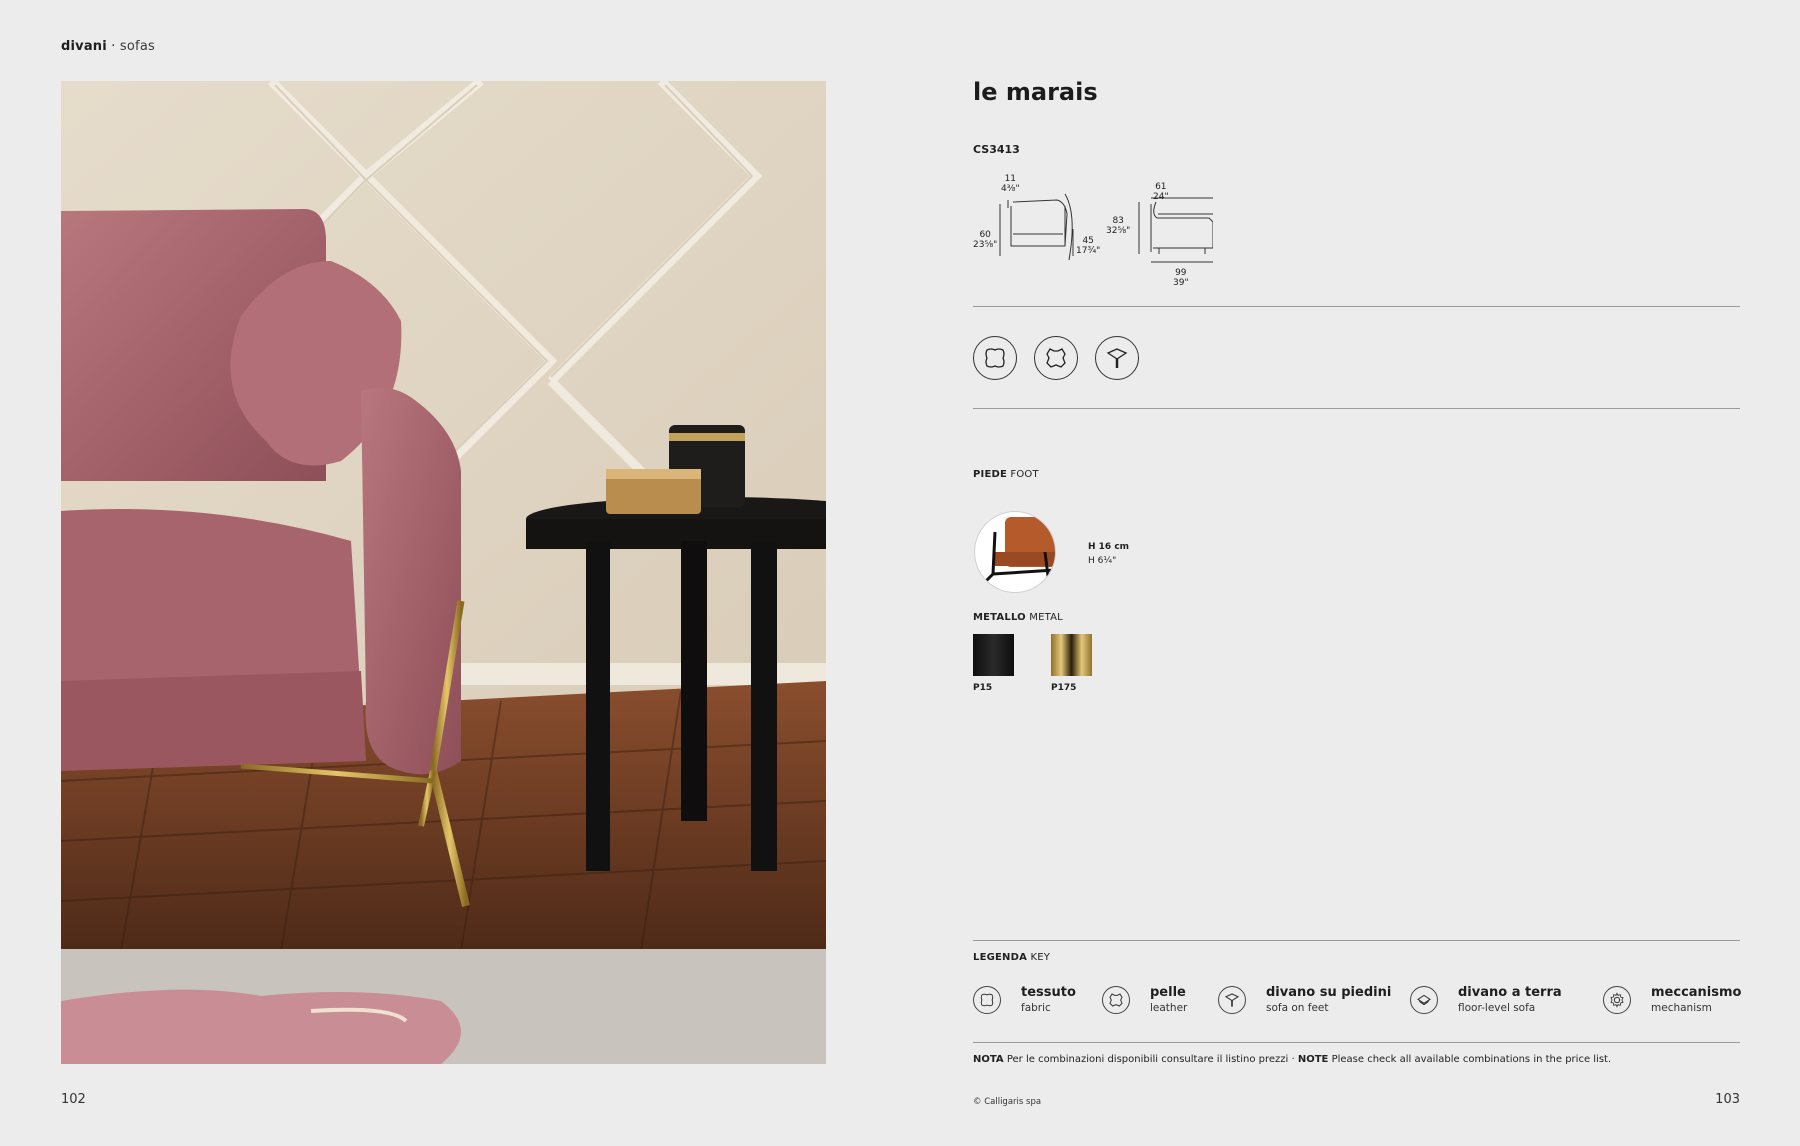  Describe the element at coordinates (1356, 1042) in the screenshot. I see `divider-note` at that location.